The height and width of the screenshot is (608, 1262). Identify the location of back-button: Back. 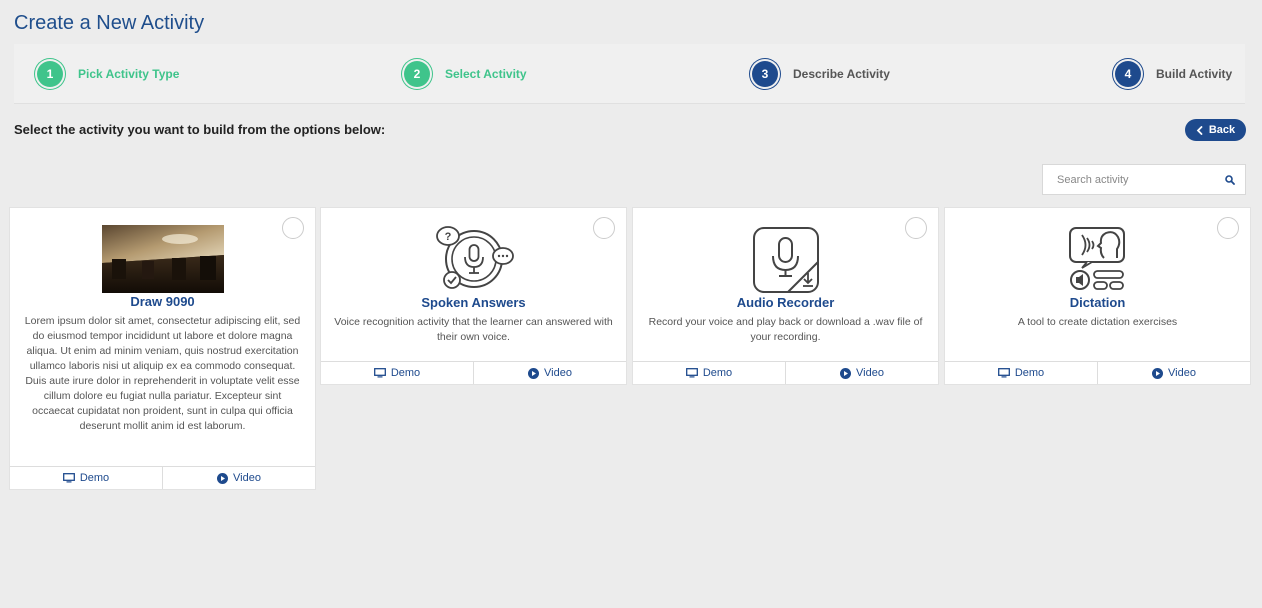
(1215, 130).